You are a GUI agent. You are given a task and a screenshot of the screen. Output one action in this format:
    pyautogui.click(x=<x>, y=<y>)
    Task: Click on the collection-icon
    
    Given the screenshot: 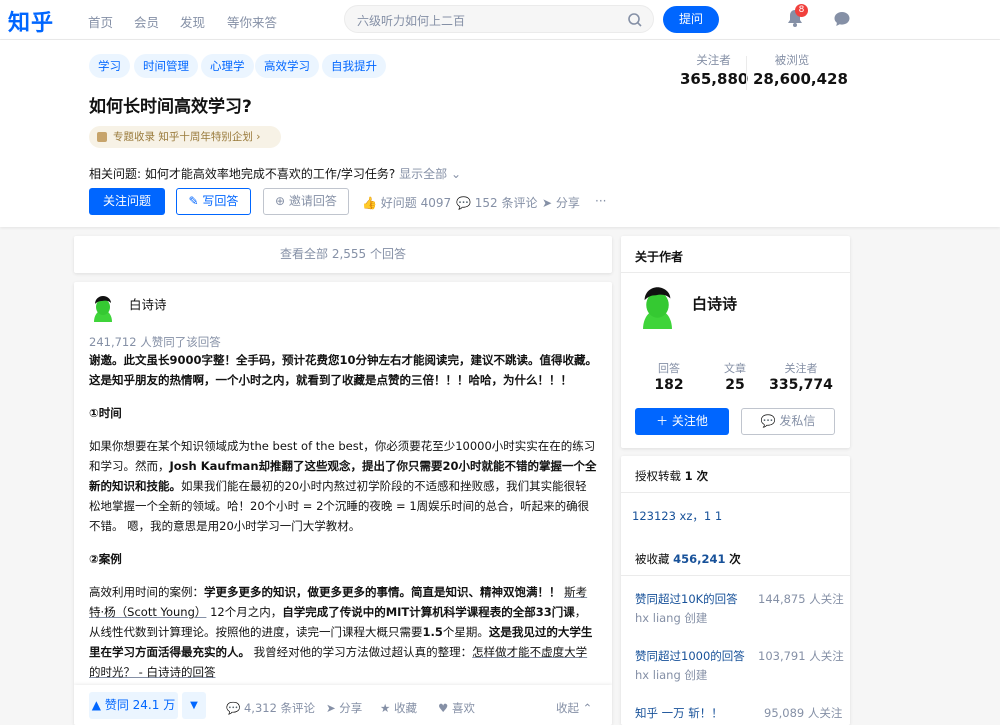 What is the action you would take?
    pyautogui.click(x=102, y=137)
    